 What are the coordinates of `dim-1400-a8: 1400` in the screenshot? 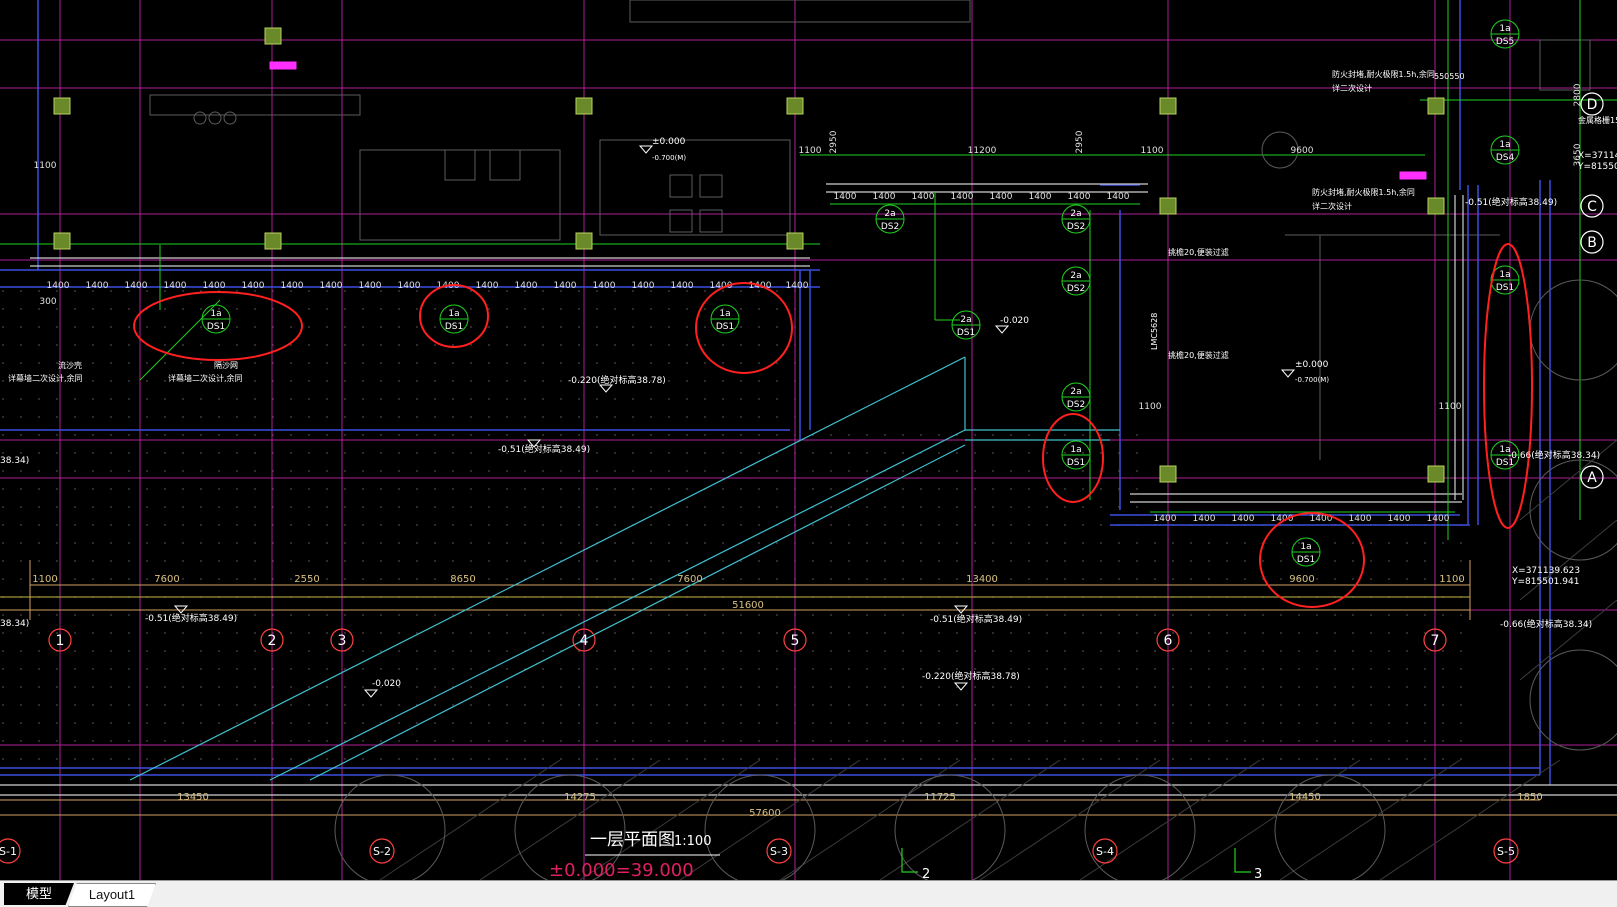 It's located at (331, 286).